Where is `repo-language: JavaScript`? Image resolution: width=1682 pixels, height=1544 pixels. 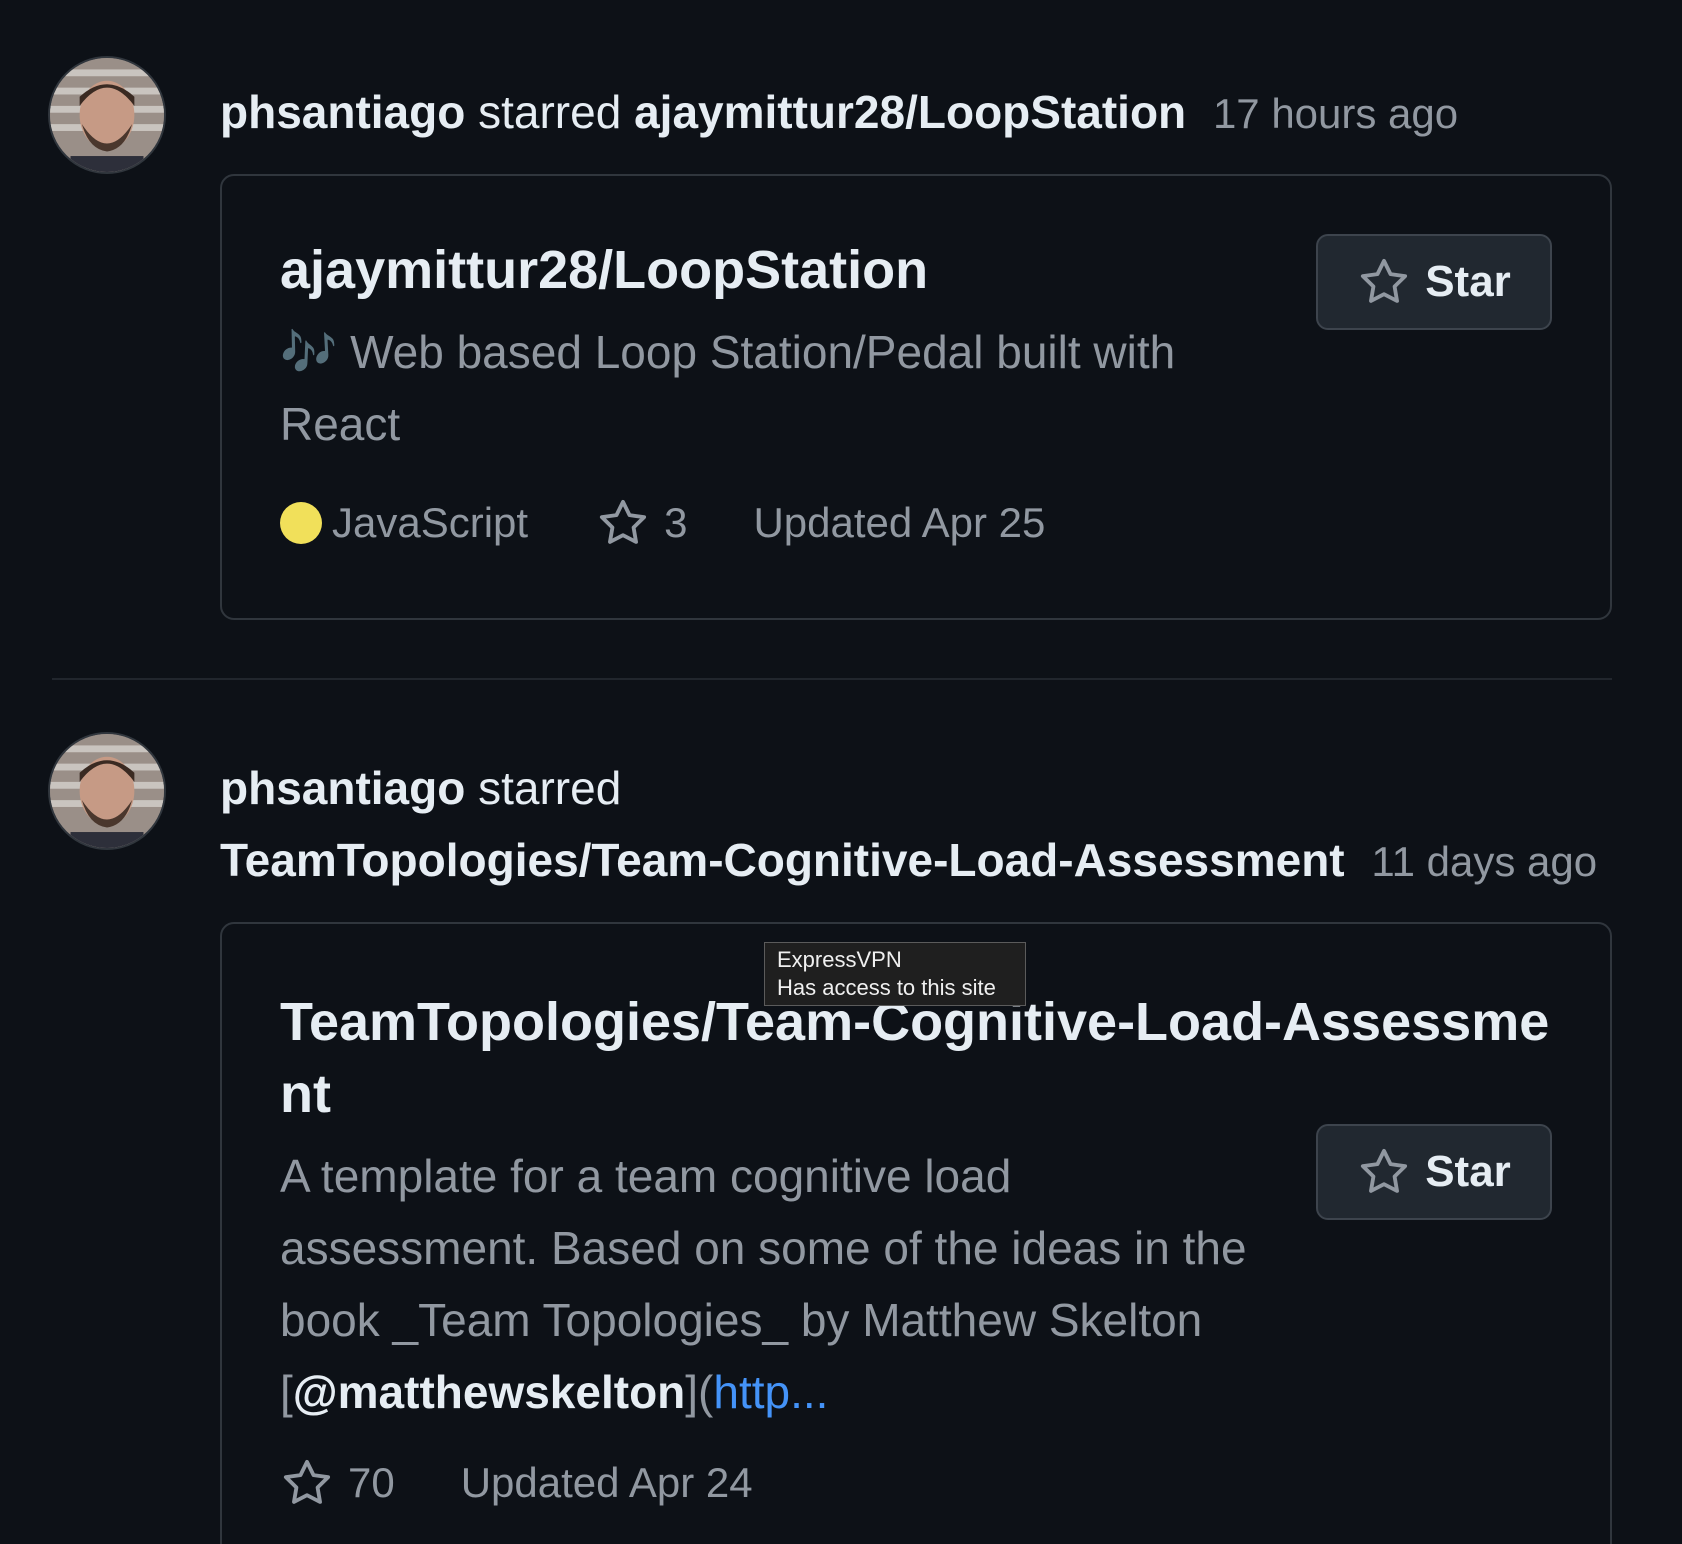 repo-language: JavaScript is located at coordinates (430, 522).